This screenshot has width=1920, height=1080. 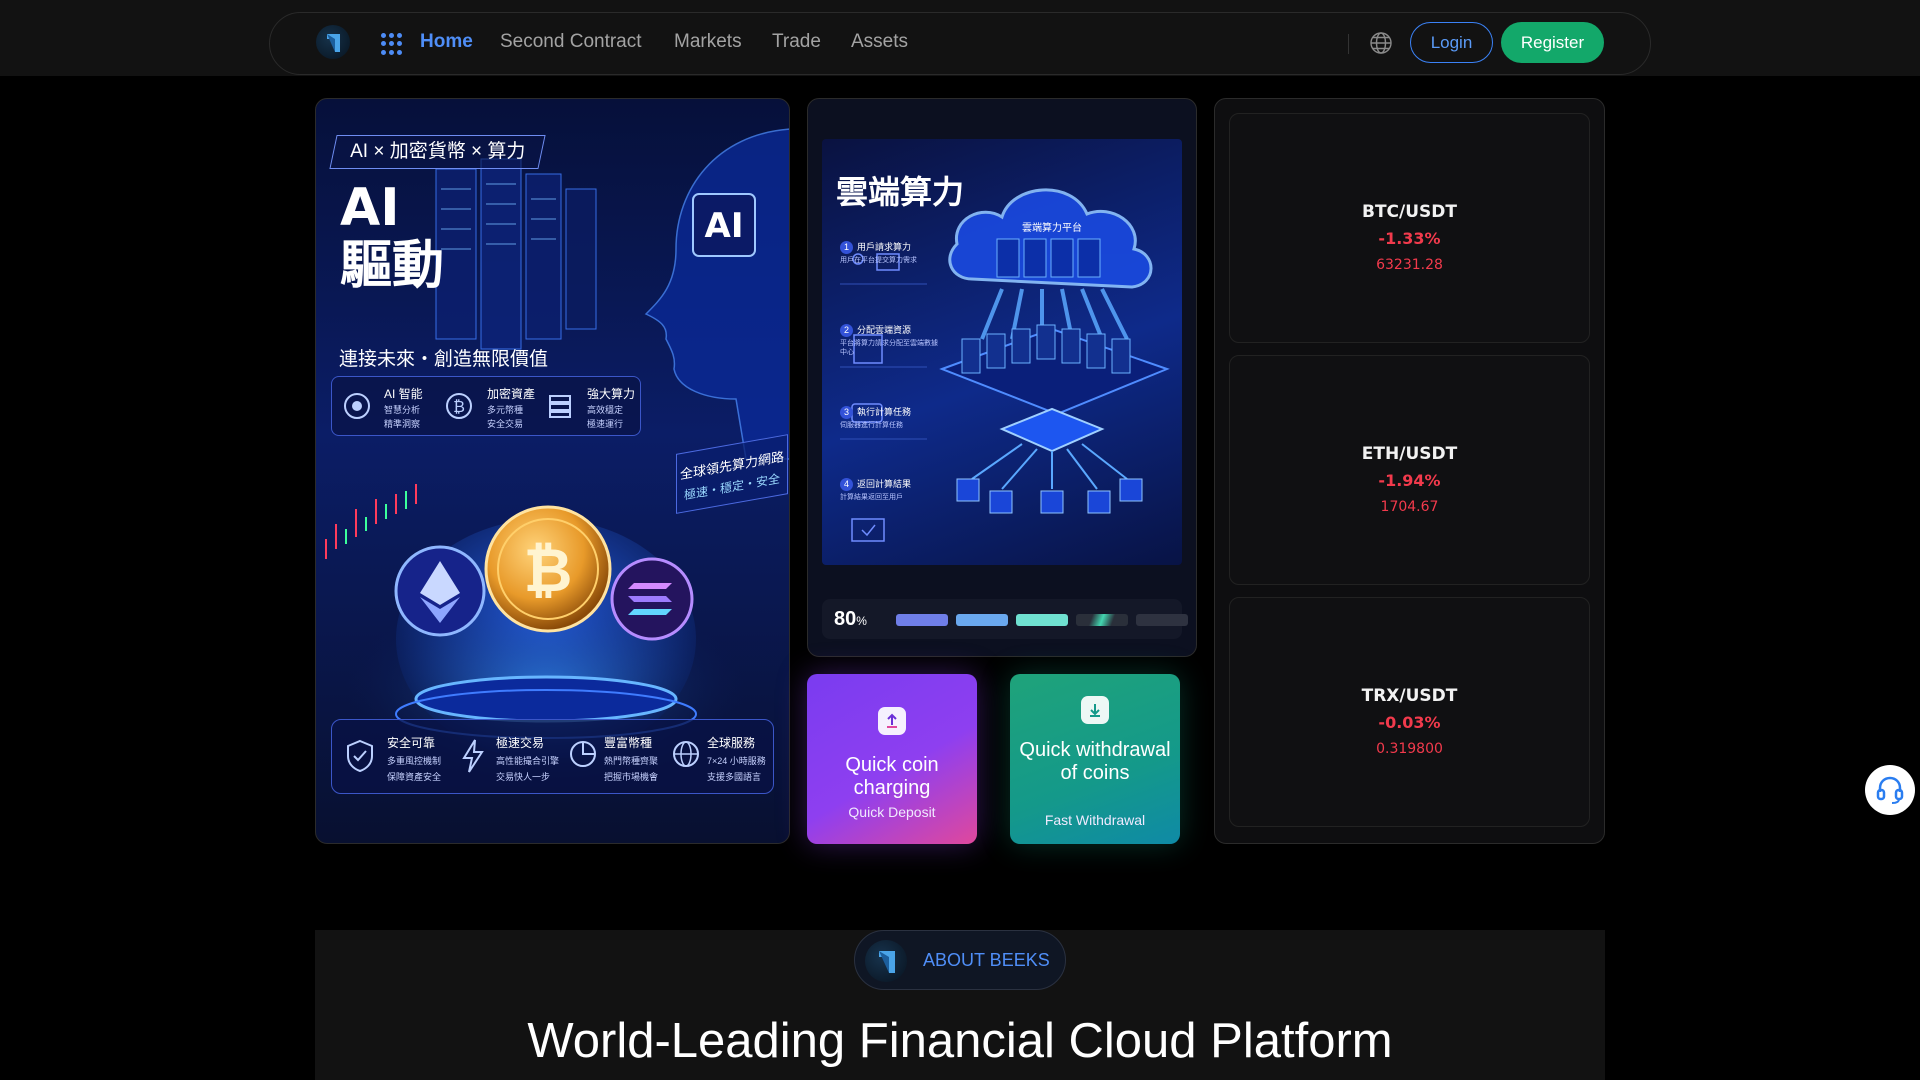 What do you see at coordinates (505, 424) in the screenshot?
I see `feature-desc: 安全交易` at bounding box center [505, 424].